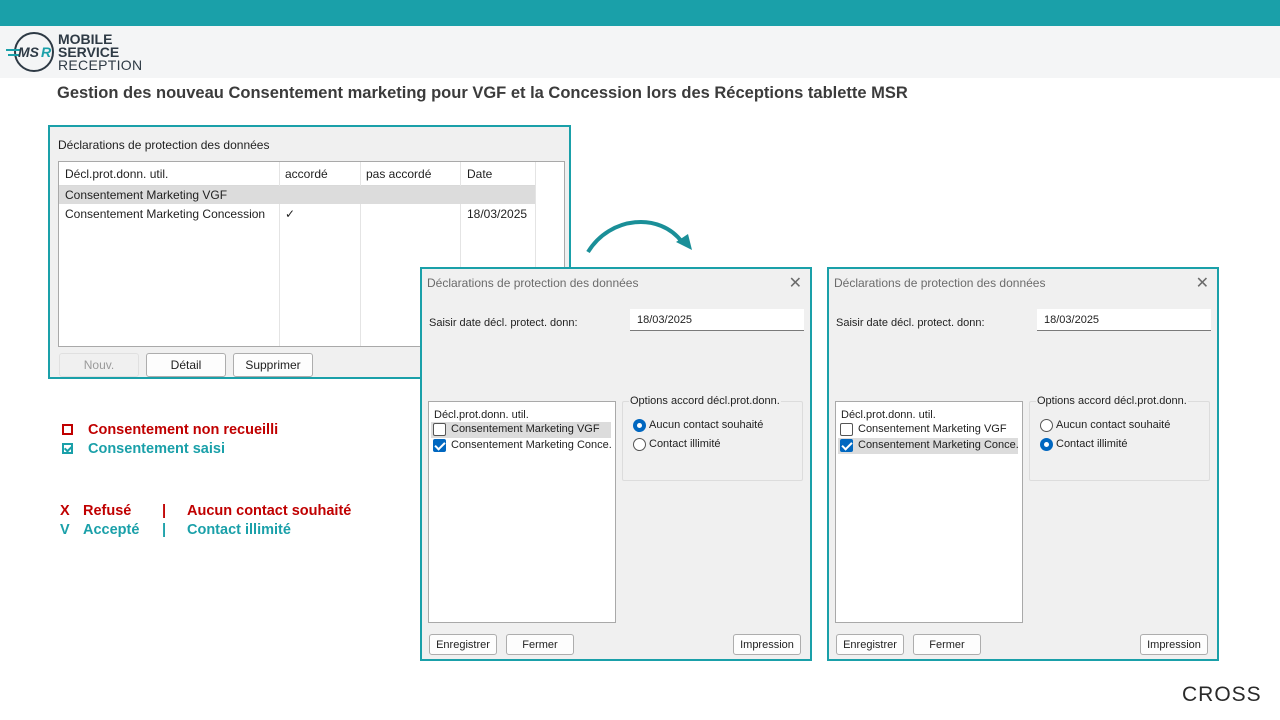 The image size is (1280, 720). I want to click on group-title: Déclarations de protection des données, so click(164, 145).